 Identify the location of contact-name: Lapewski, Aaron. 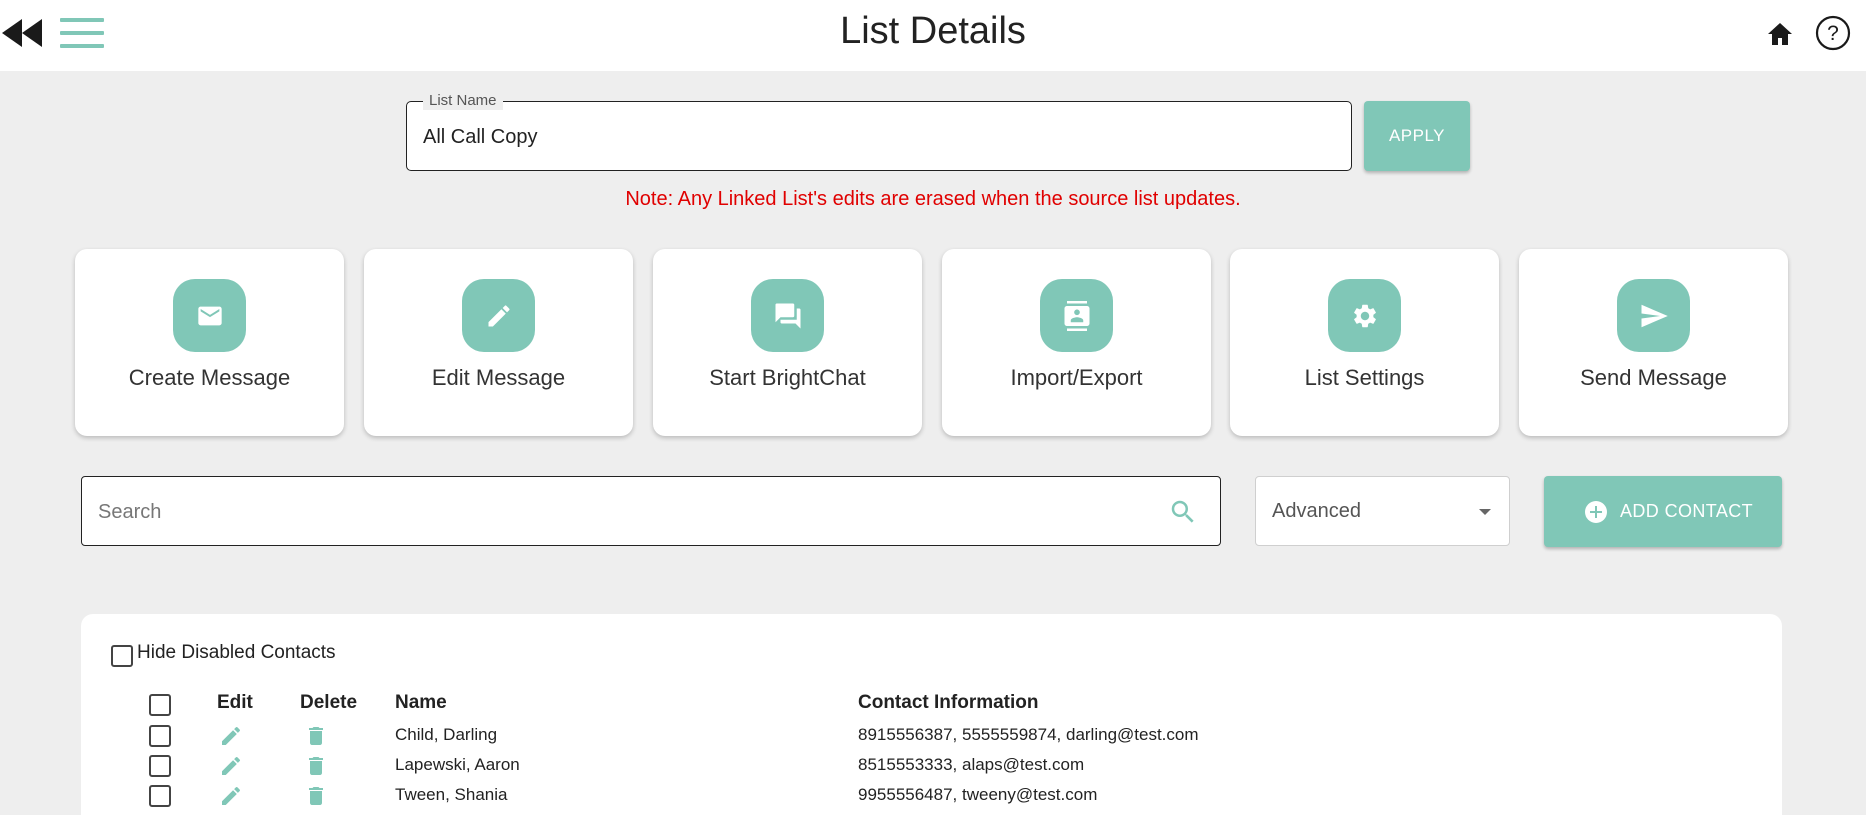
(457, 764).